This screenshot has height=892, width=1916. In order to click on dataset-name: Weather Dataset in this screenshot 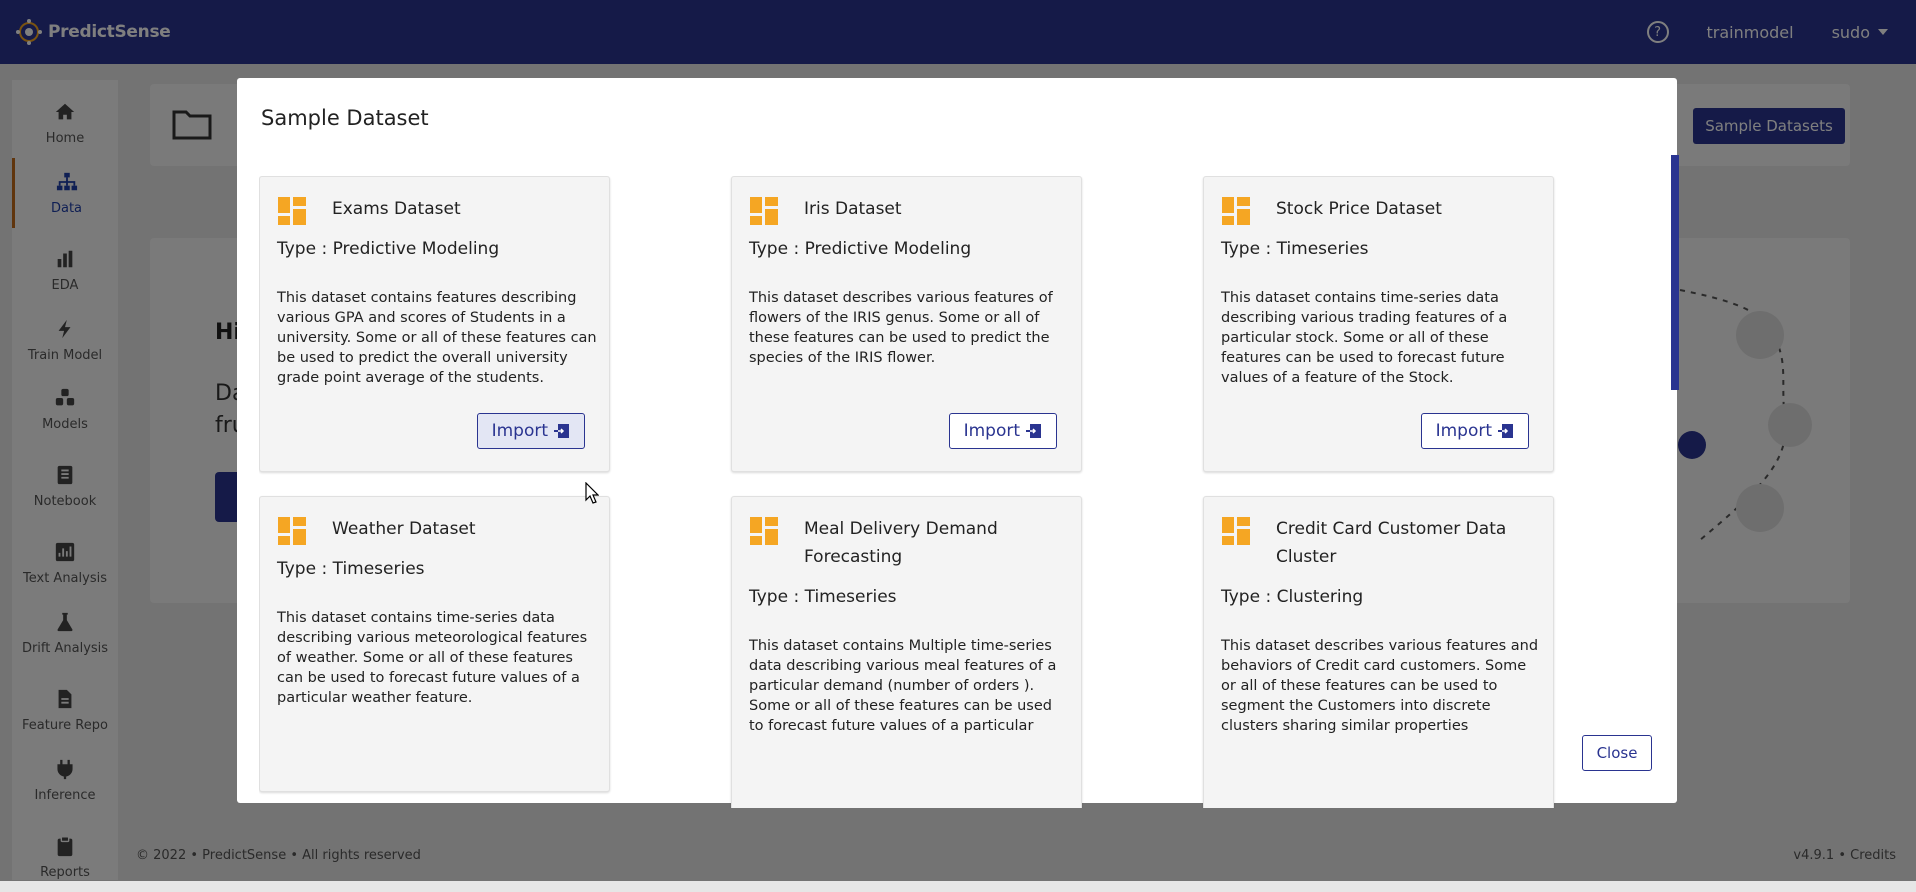, I will do `click(404, 529)`.